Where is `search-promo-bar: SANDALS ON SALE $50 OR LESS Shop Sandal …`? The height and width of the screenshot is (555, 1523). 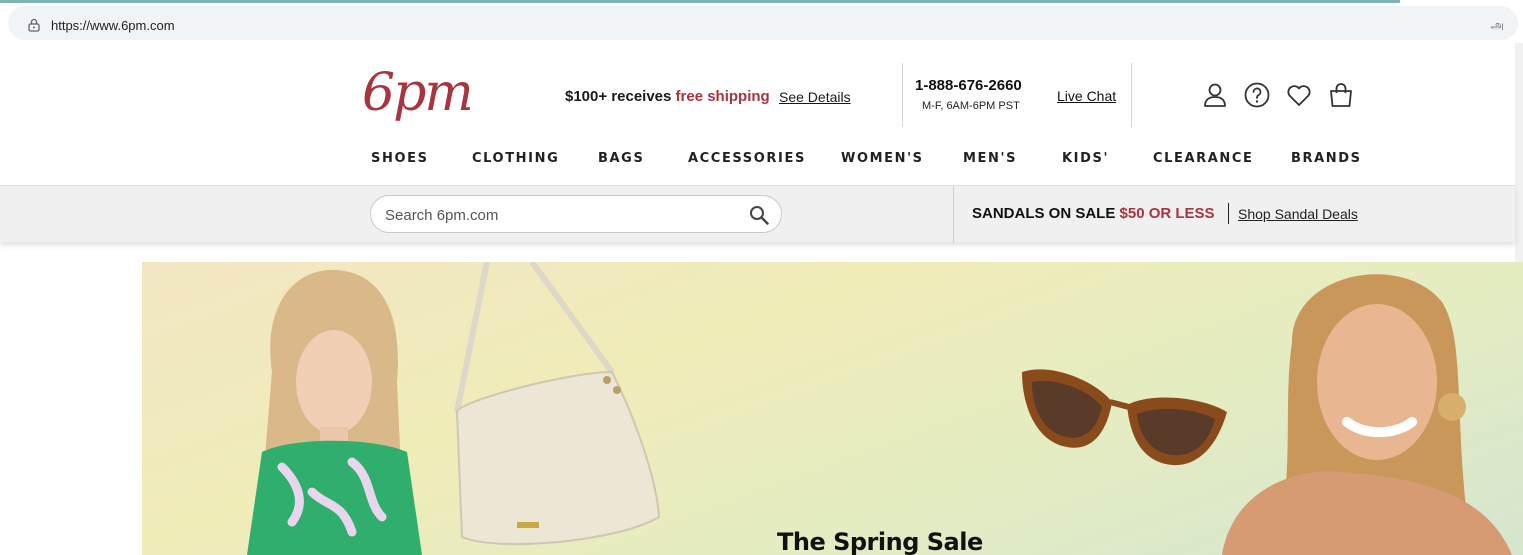
search-promo-bar: SANDALS ON SALE $50 OR LESS Shop Sandal … is located at coordinates (757, 214).